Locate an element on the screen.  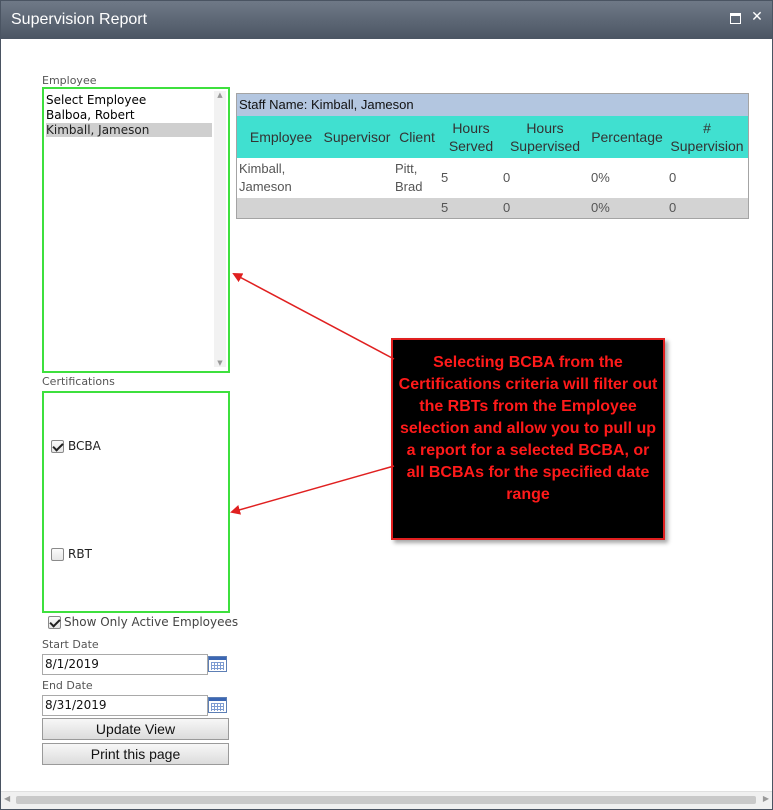
scroll-left-icon: ◀ is located at coordinates (7, 798).